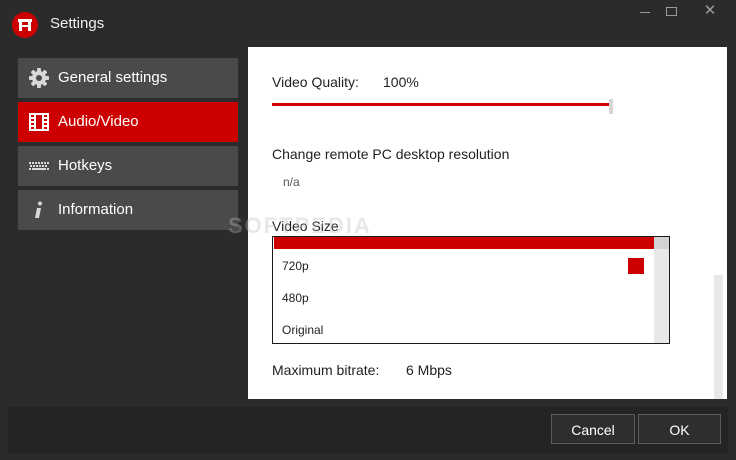 The width and height of the screenshot is (736, 460). What do you see at coordinates (710, 10) in the screenshot?
I see `close-icon: ✕` at bounding box center [710, 10].